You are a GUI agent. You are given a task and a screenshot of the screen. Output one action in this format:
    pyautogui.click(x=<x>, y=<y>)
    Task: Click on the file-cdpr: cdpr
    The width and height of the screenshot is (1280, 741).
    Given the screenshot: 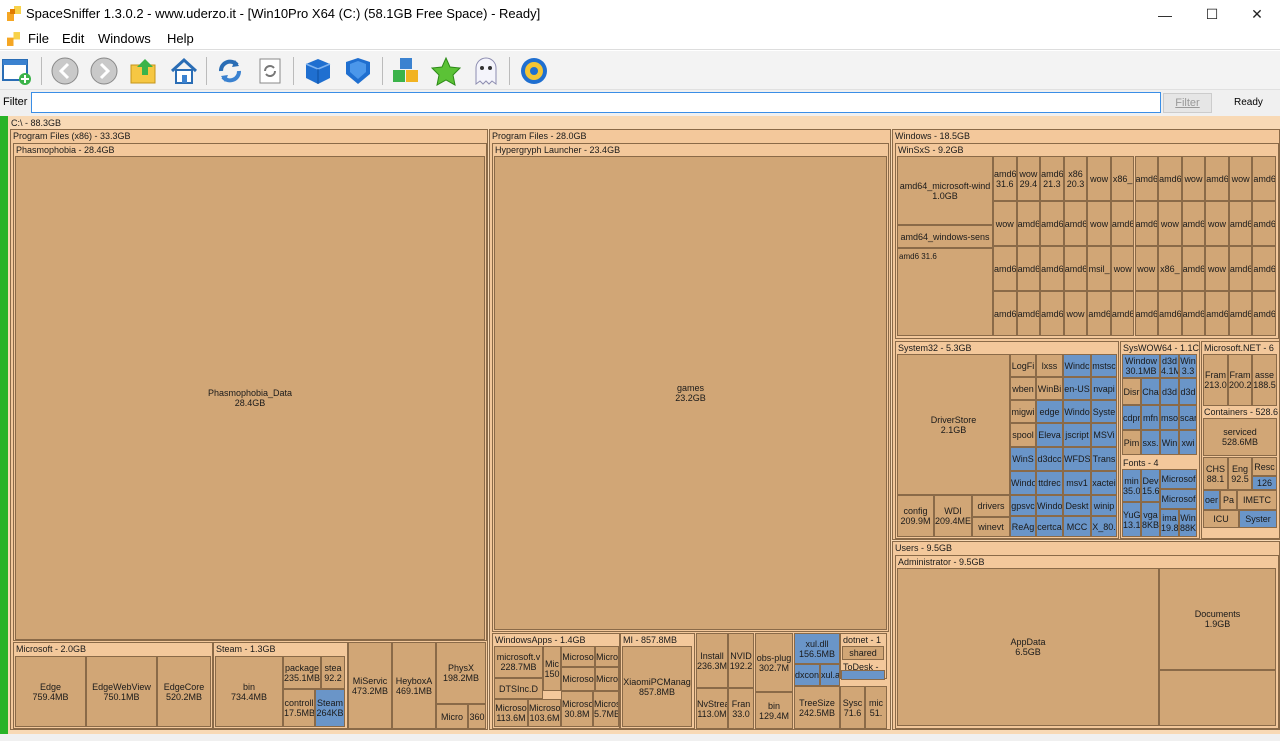 What is the action you would take?
    pyautogui.click(x=1131, y=417)
    